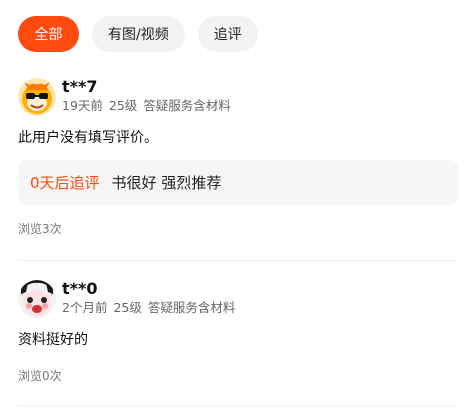 This screenshot has width=476, height=416. What do you see at coordinates (88, 138) in the screenshot?
I see `review-content: 此用户没有填写评价。` at bounding box center [88, 138].